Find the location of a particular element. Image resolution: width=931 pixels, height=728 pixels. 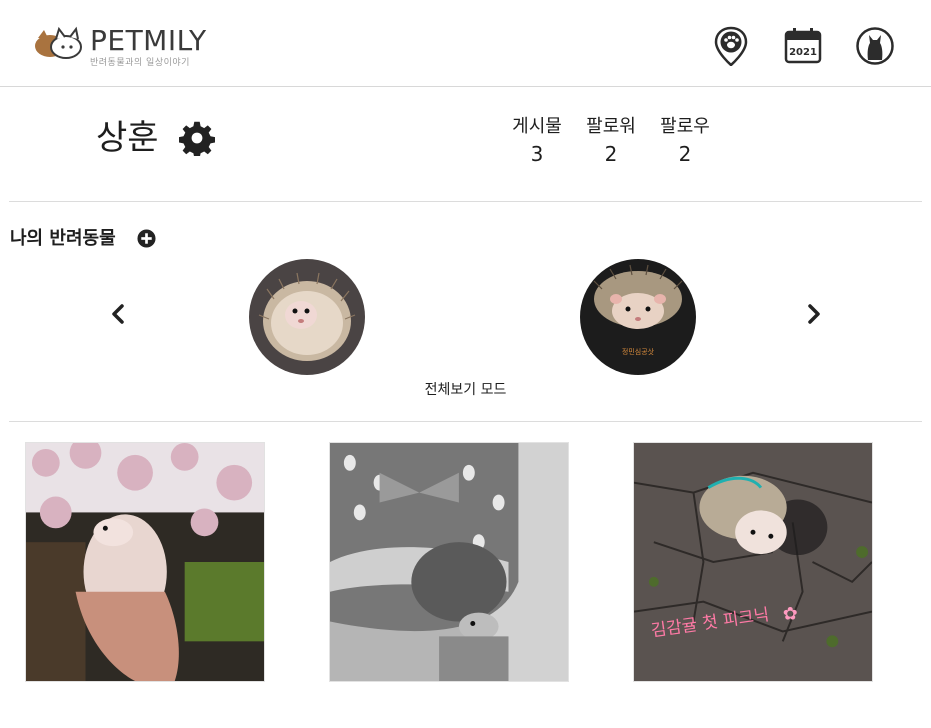

stat-label: 팔로우 is located at coordinates (685, 126).